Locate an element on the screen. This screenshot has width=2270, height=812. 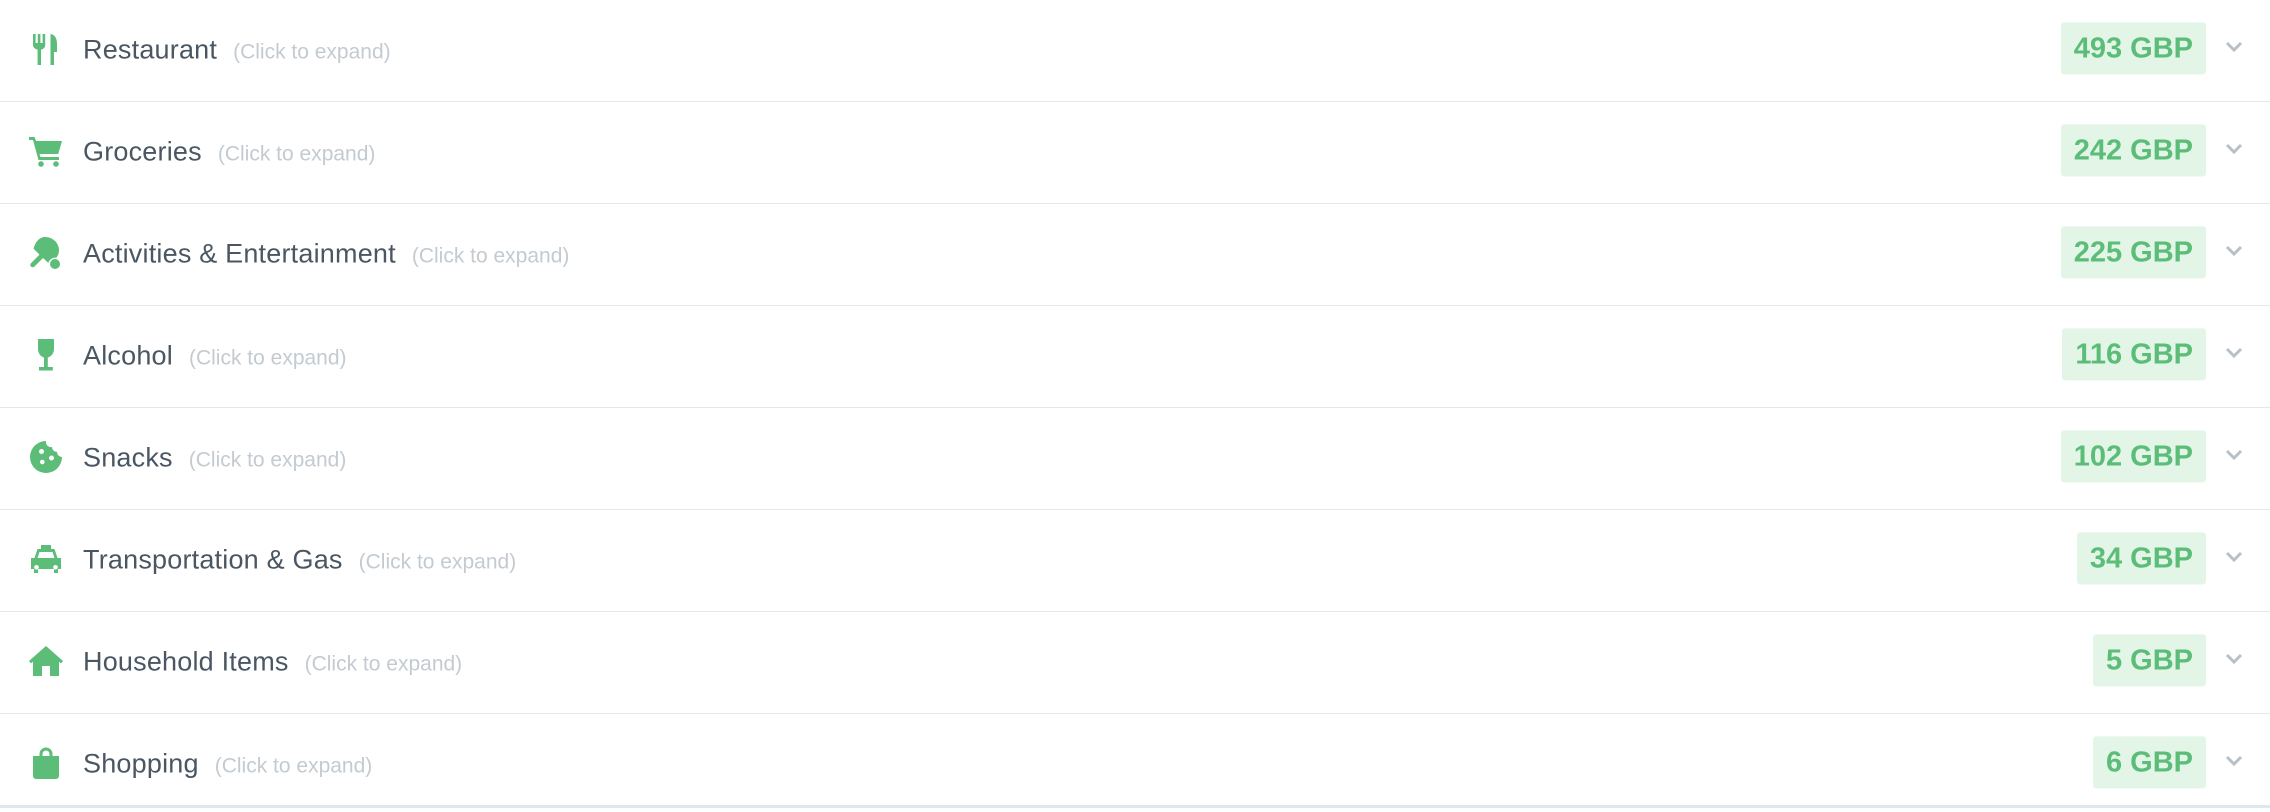
amount-badge: 242 GBP is located at coordinates (2133, 149).